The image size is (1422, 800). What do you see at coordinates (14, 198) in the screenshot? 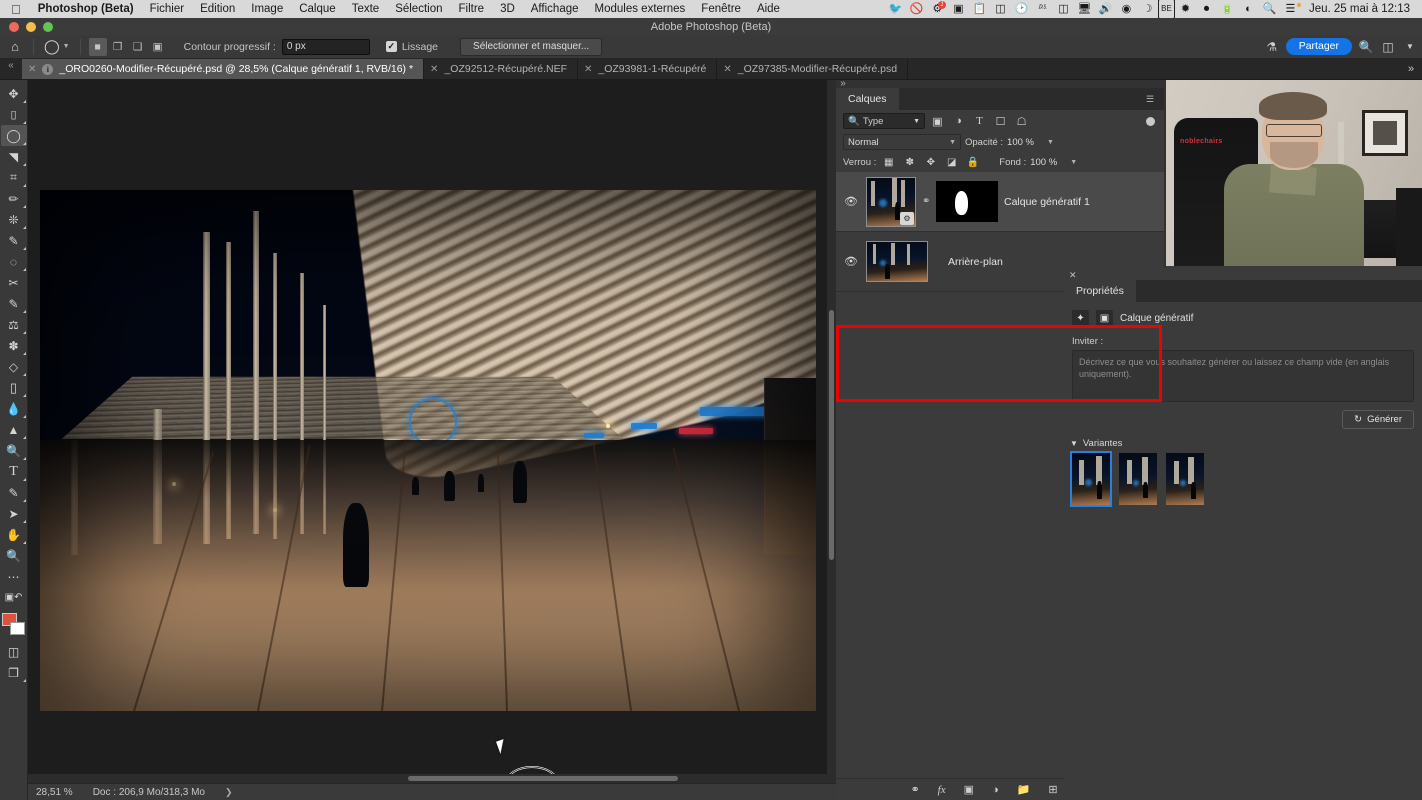
I see `eyedropper-tool-icon: ✏` at bounding box center [14, 198].